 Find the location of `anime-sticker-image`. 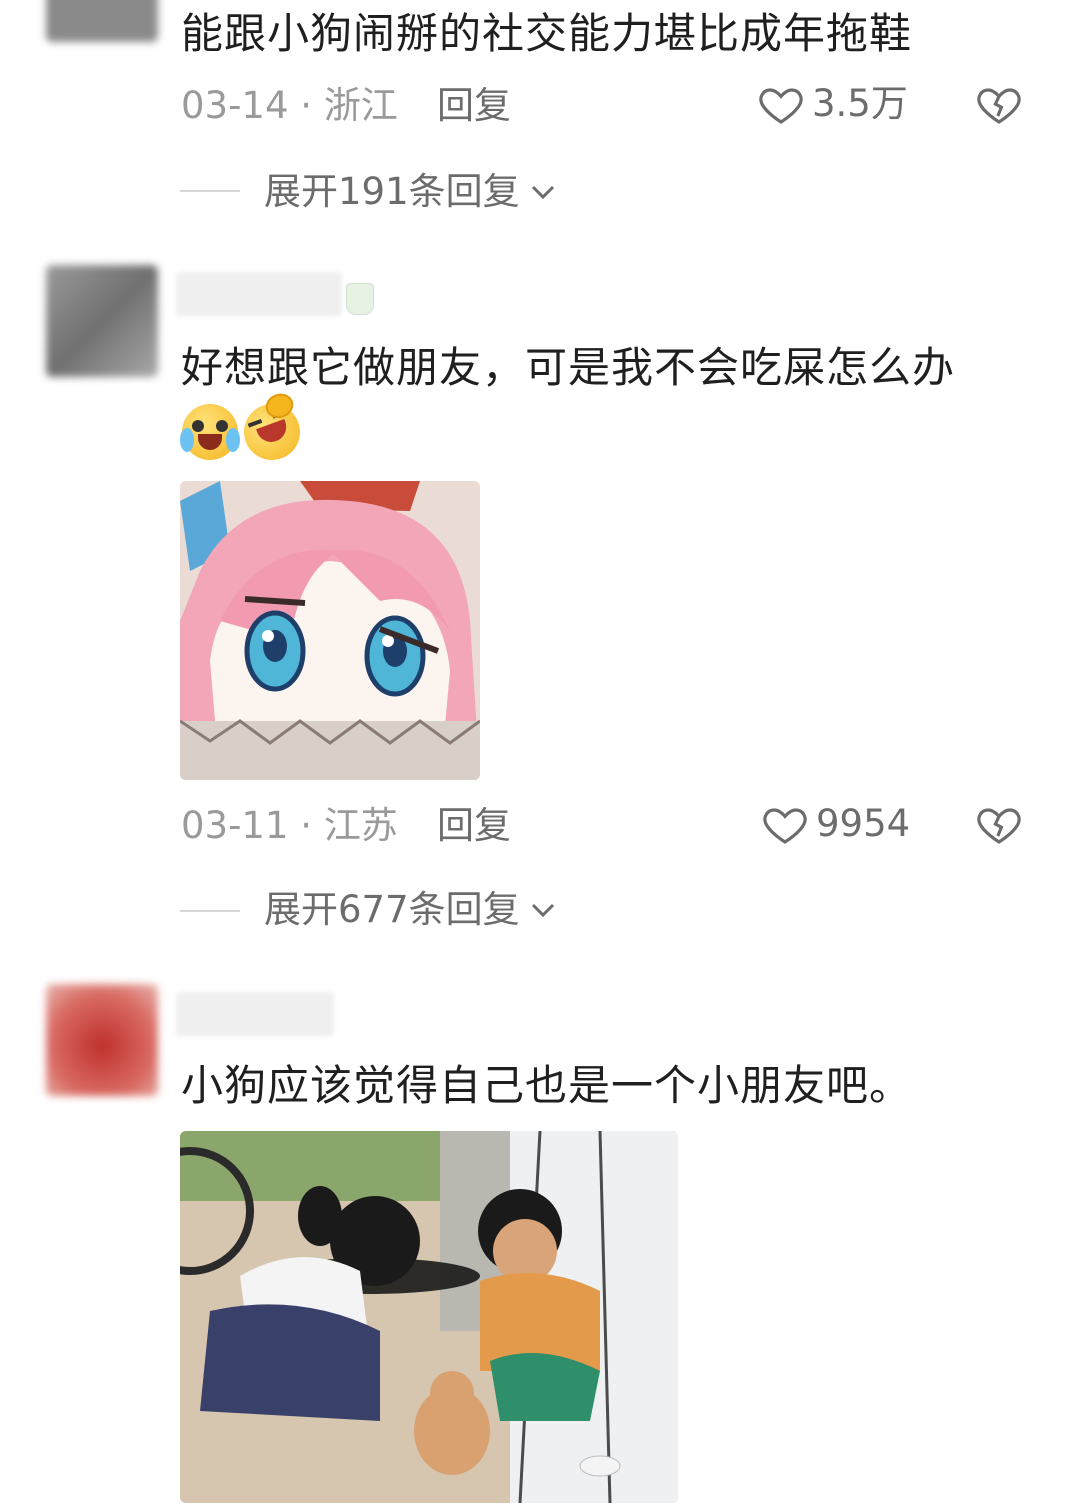

anime-sticker-image is located at coordinates (330, 630).